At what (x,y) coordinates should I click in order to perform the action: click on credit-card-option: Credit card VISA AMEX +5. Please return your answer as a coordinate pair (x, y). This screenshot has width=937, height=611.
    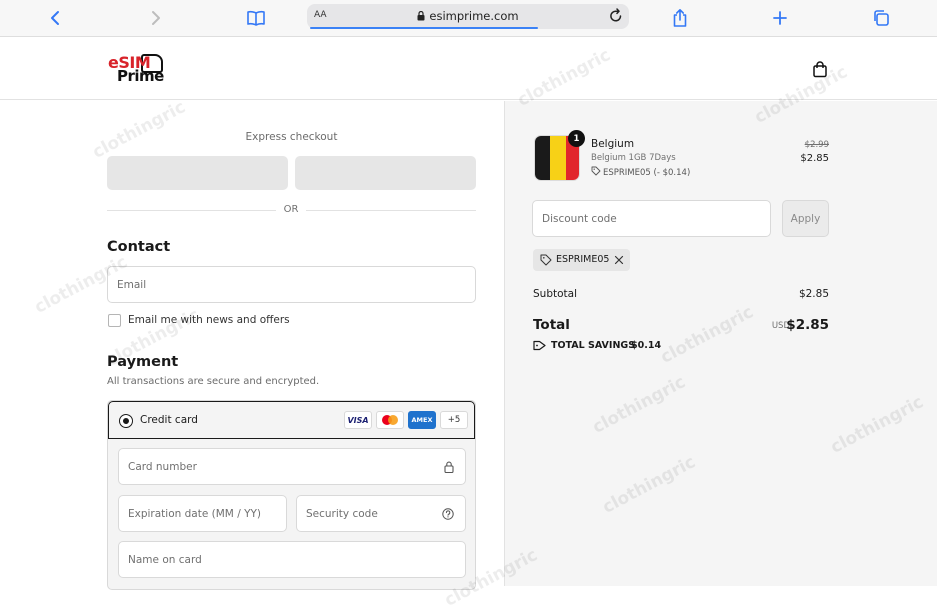
    Looking at the image, I should click on (291, 420).